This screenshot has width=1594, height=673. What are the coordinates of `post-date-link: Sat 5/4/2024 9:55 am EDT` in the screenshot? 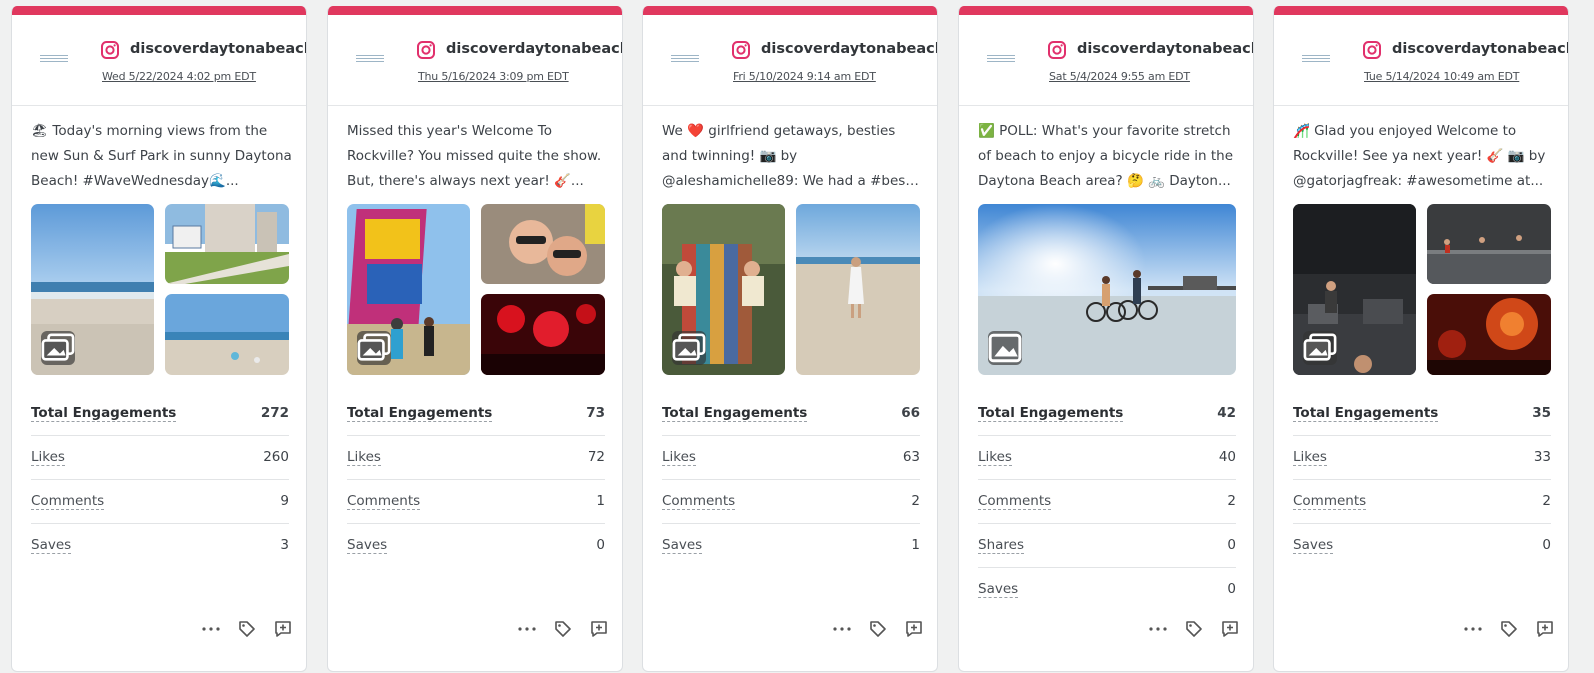 It's located at (1119, 76).